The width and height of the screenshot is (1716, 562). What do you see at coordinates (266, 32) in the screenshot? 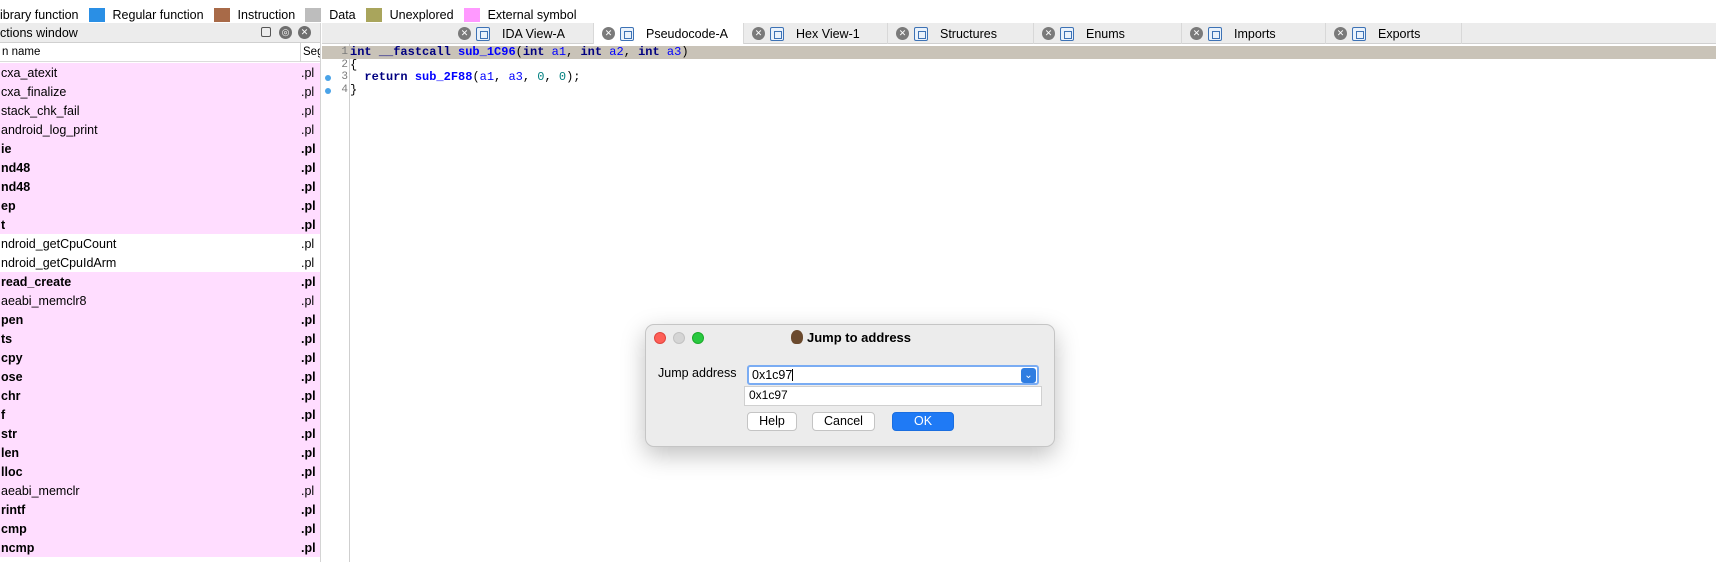
I see `restore-icon` at bounding box center [266, 32].